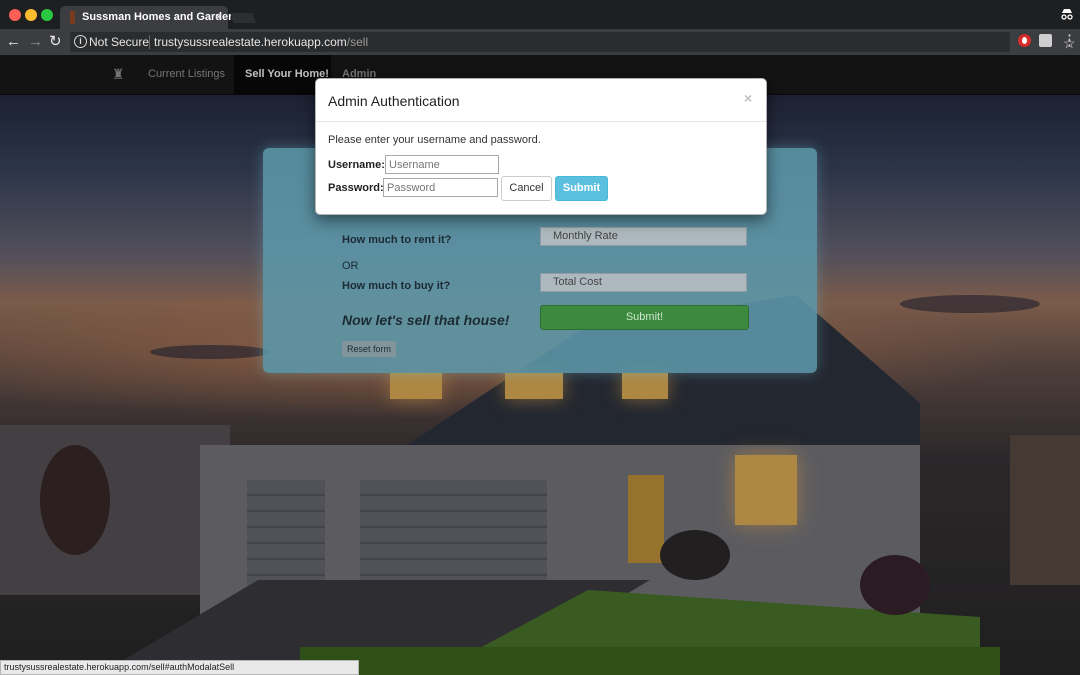 This screenshot has width=1080, height=675. What do you see at coordinates (1045, 40) in the screenshot?
I see `extension-icon` at bounding box center [1045, 40].